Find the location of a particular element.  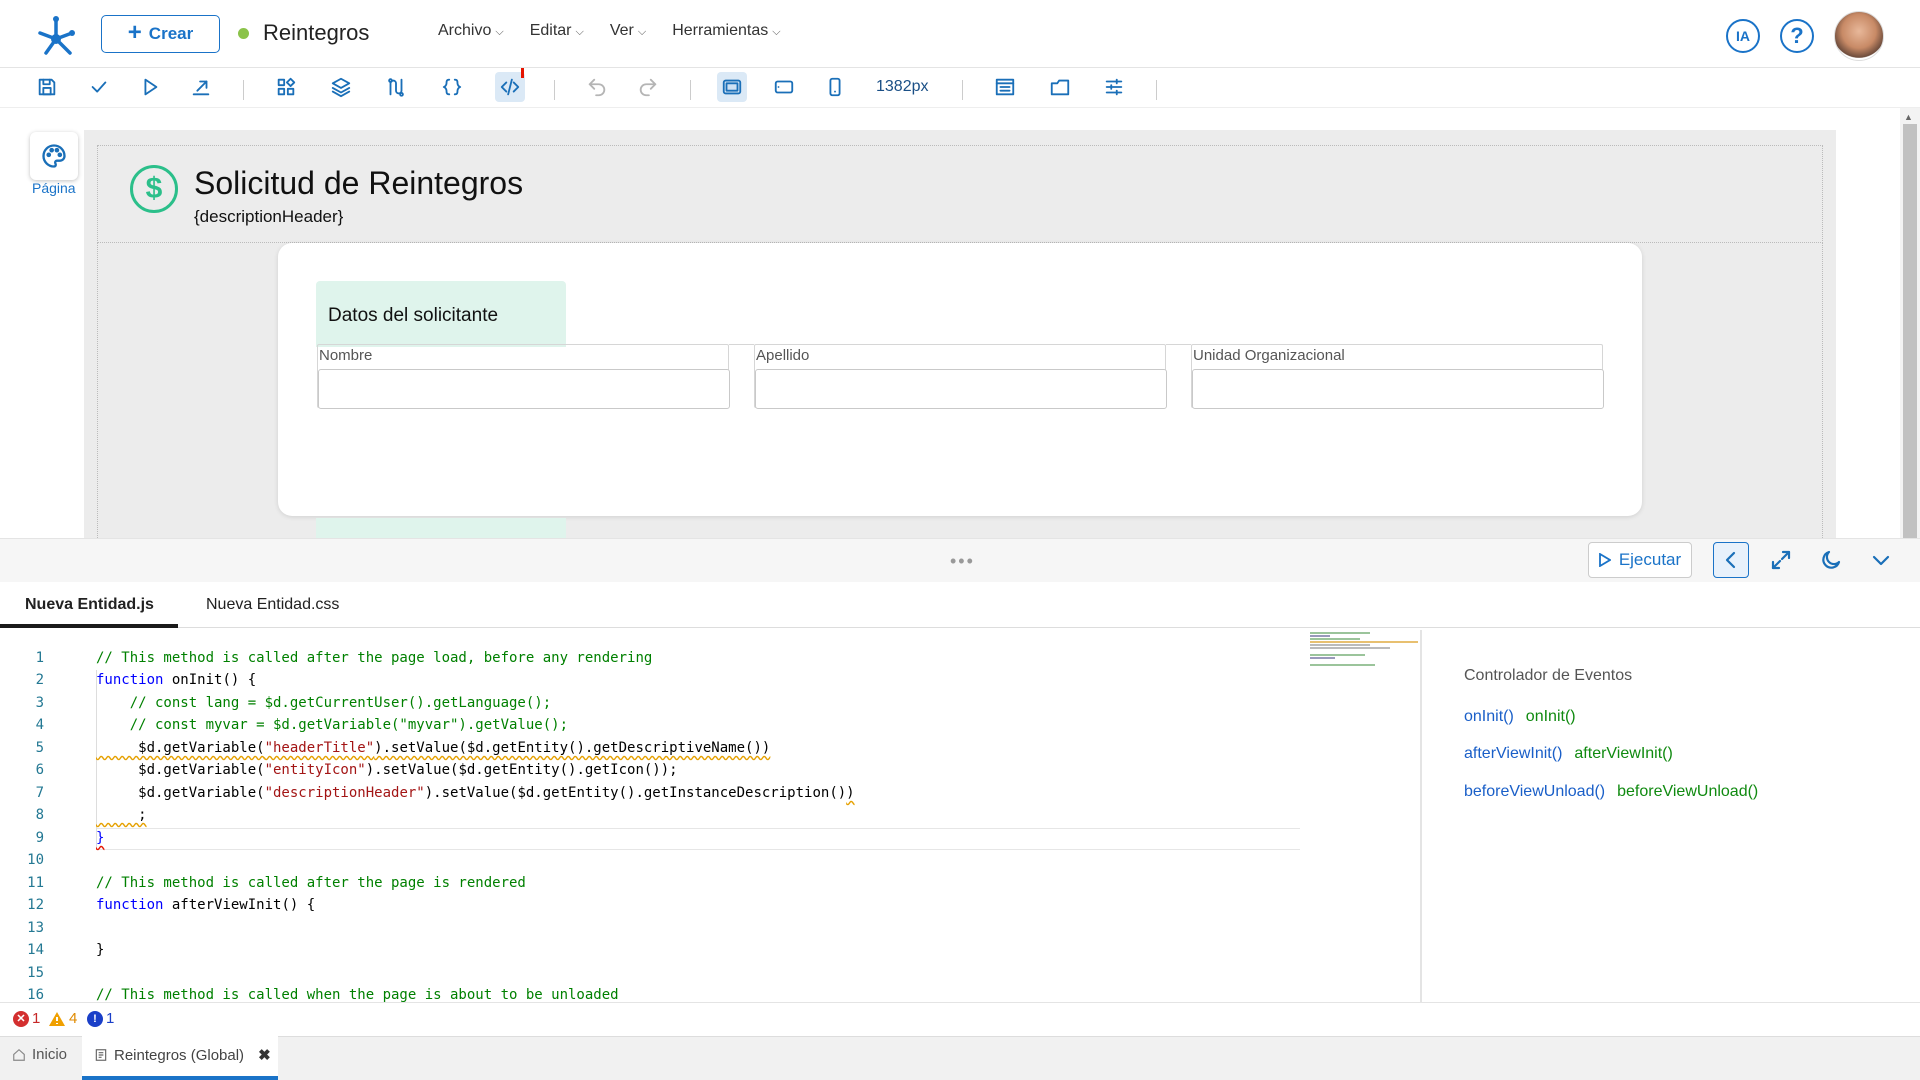

field-unidad-organizacional: Unidad Organizacional is located at coordinates (1397, 376).